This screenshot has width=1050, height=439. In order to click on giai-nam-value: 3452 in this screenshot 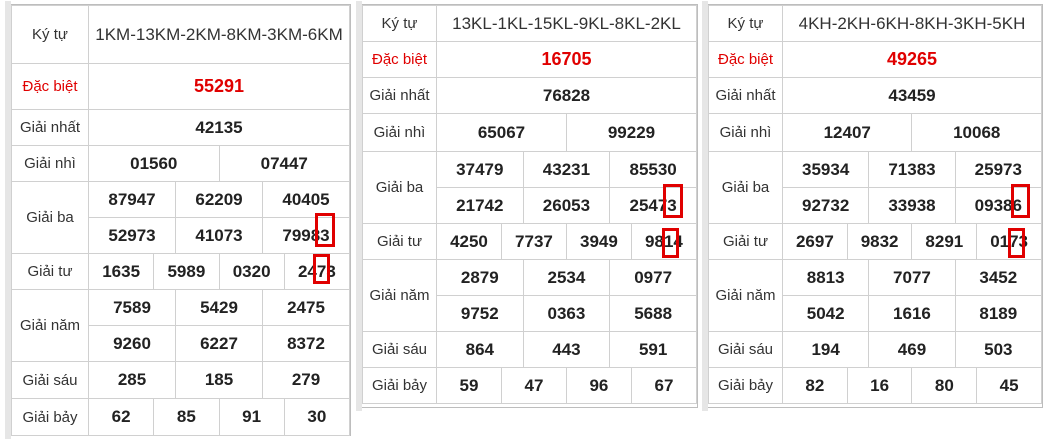, I will do `click(998, 277)`.